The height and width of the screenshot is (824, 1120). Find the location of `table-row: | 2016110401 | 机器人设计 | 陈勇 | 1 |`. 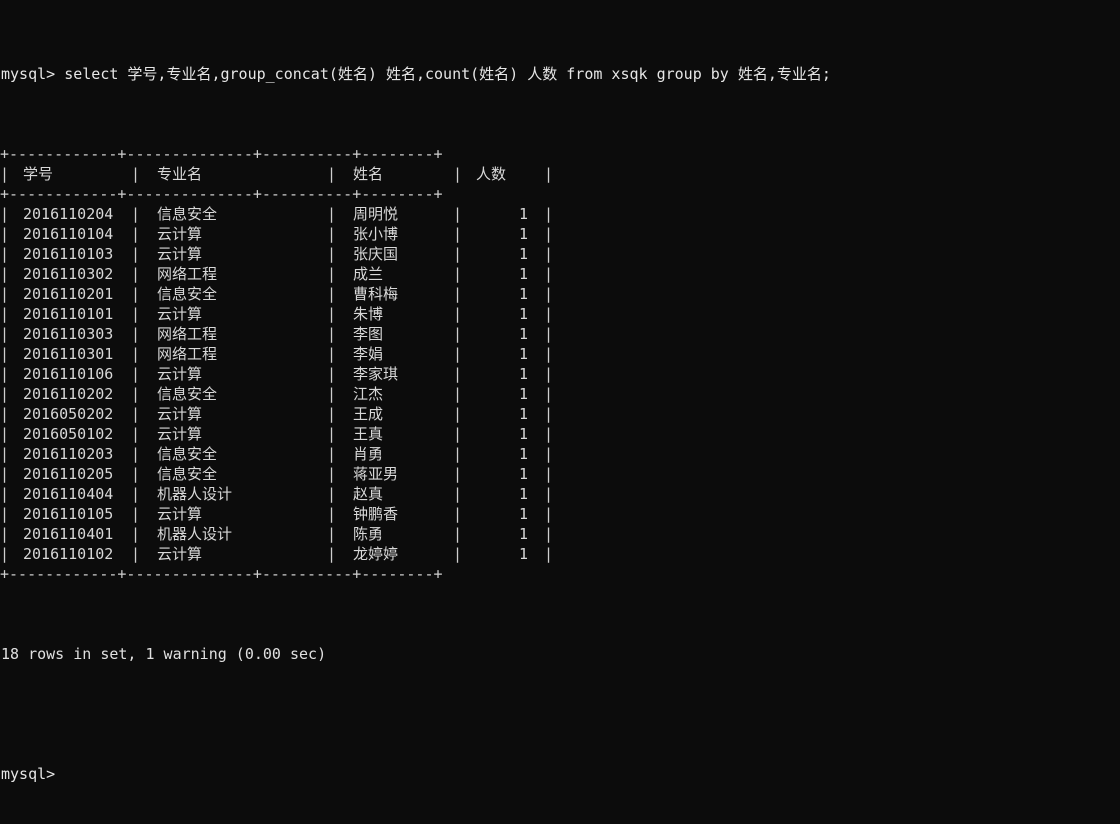

table-row: | 2016110401 | 机器人设计 | 陈勇 | 1 | is located at coordinates (277, 534).